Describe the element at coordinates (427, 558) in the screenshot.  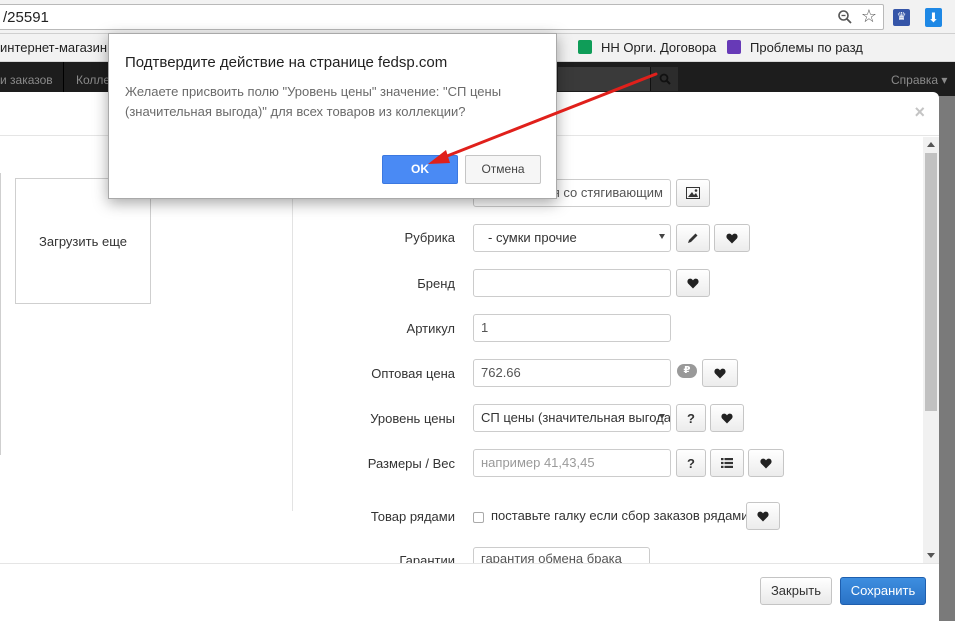
I see `guarantee-label: Гарантии` at that location.